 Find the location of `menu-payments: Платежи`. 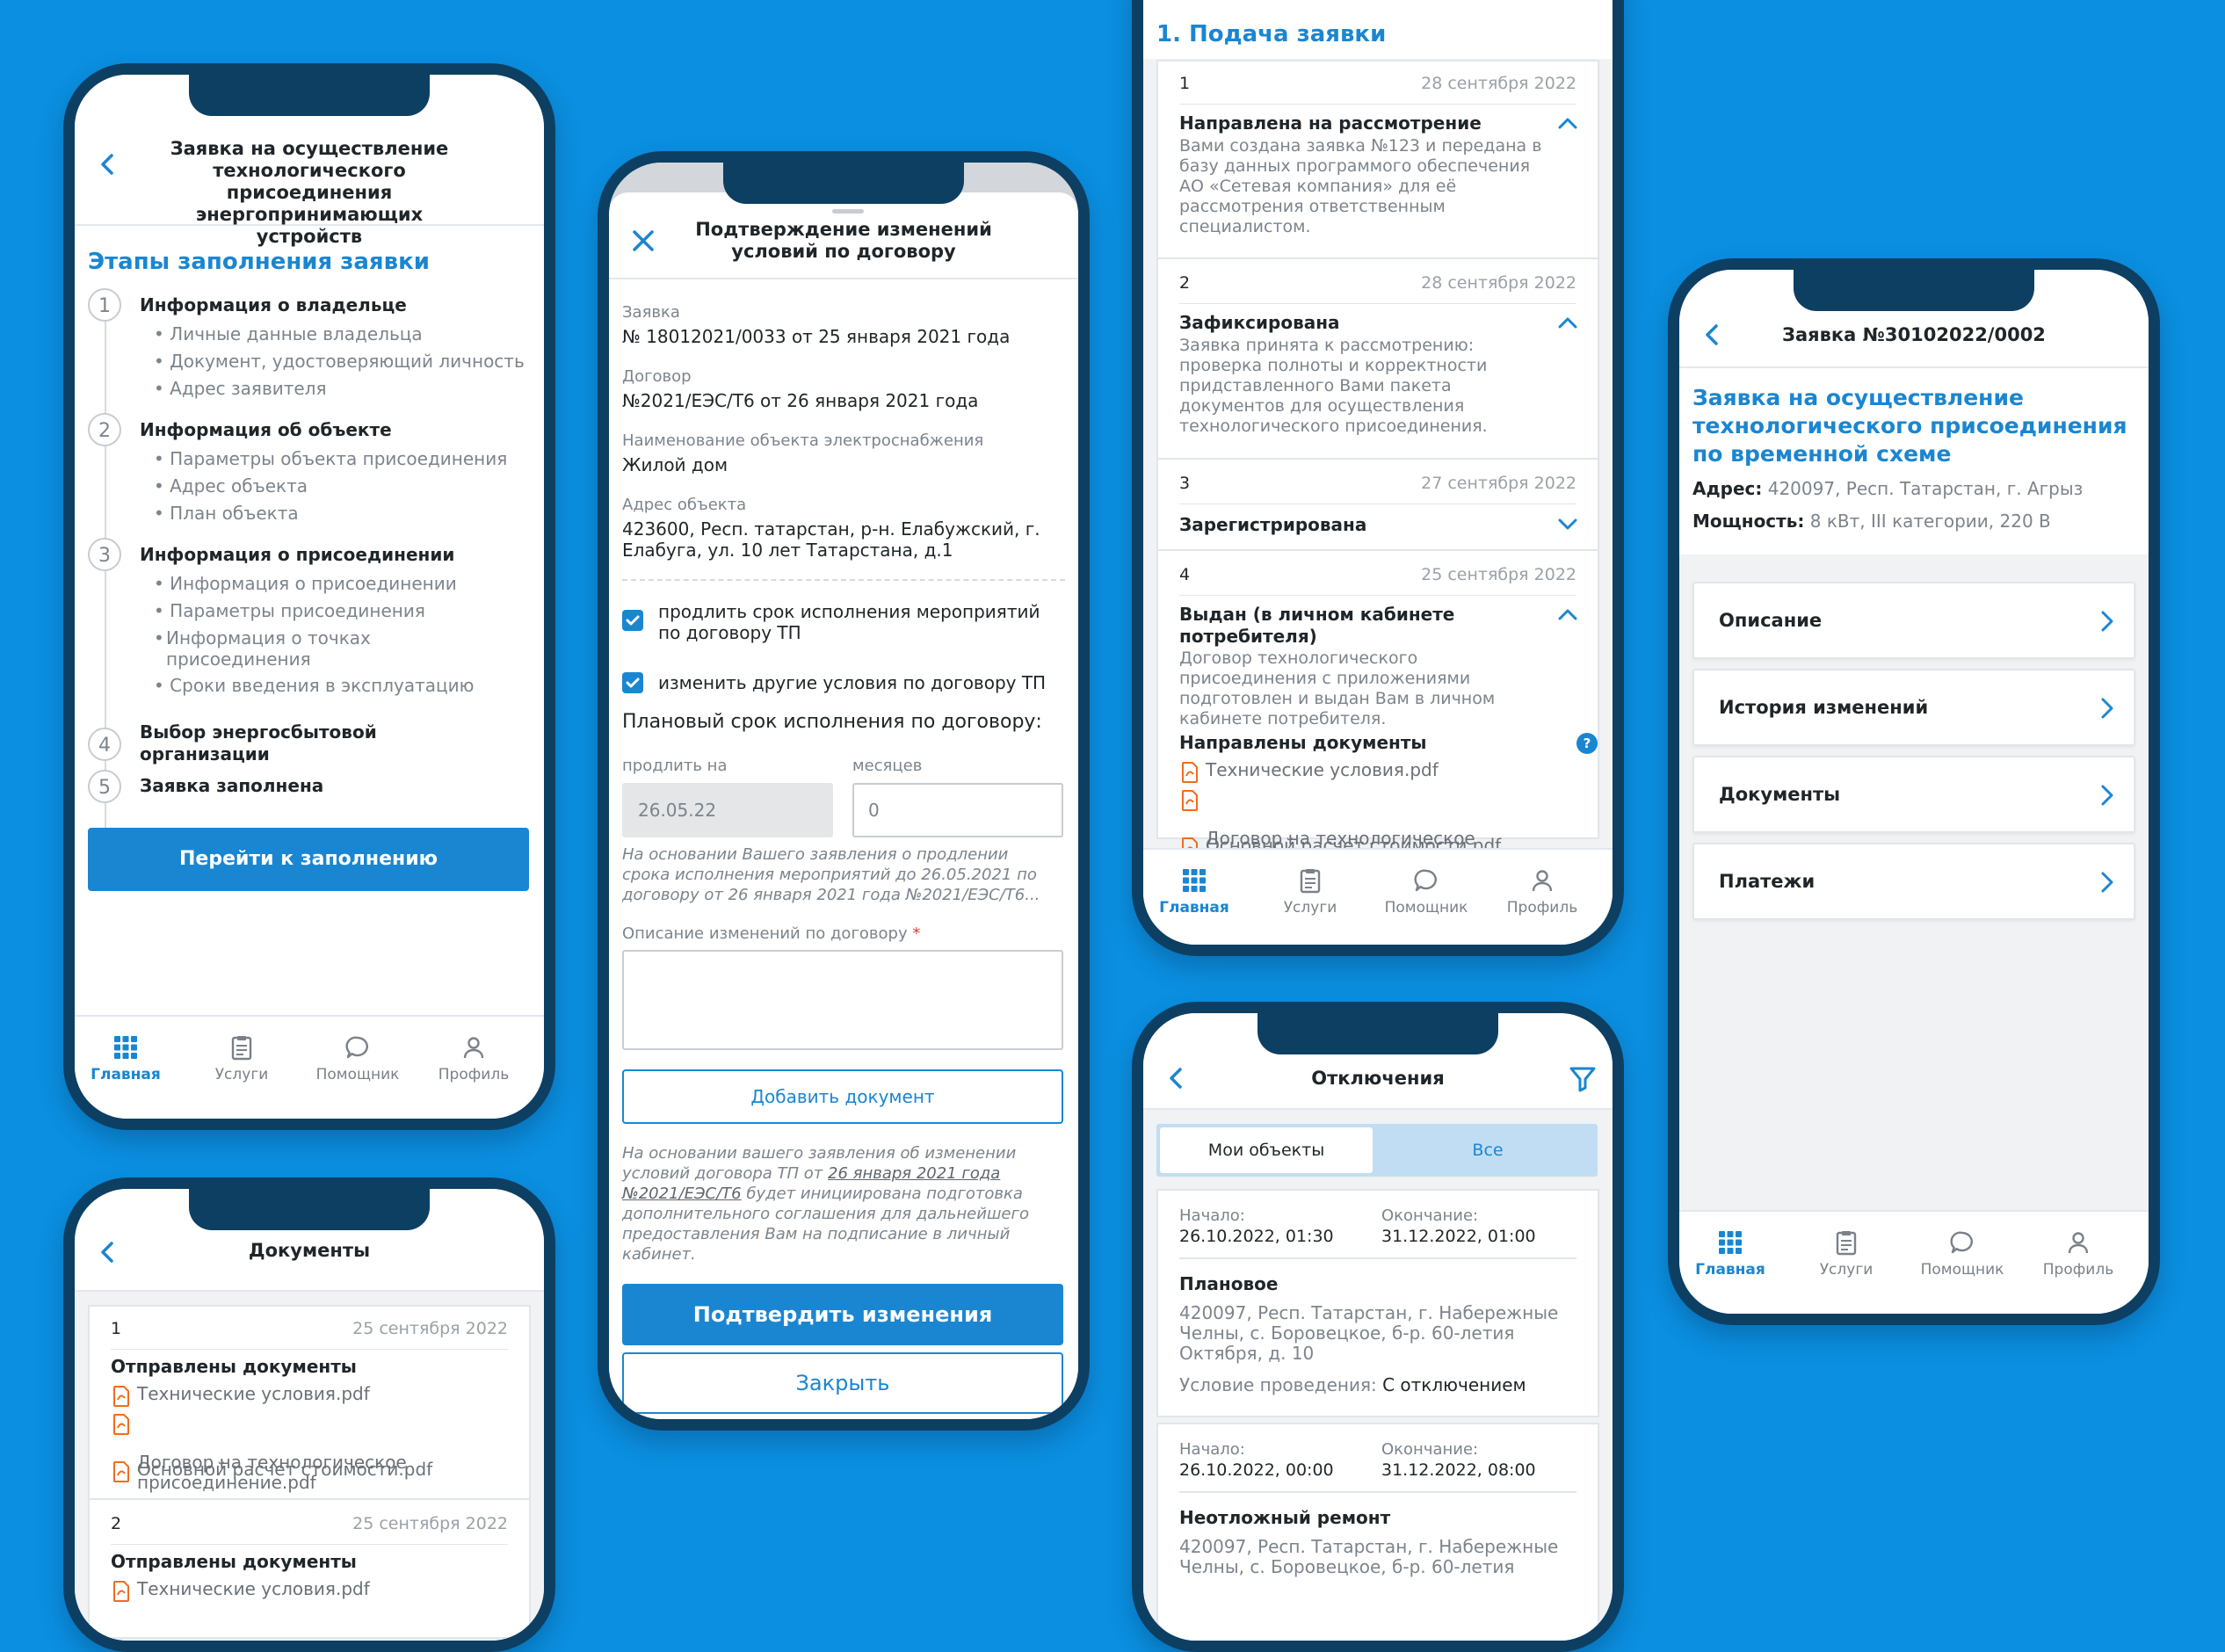

menu-payments: Платежи is located at coordinates (1913, 881).